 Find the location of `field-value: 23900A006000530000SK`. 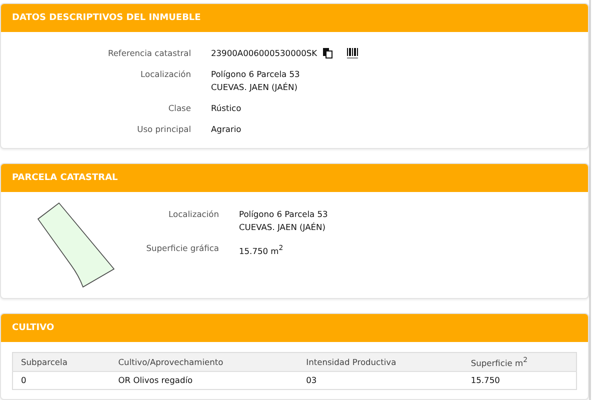

field-value: 23900A006000530000SK is located at coordinates (264, 53).